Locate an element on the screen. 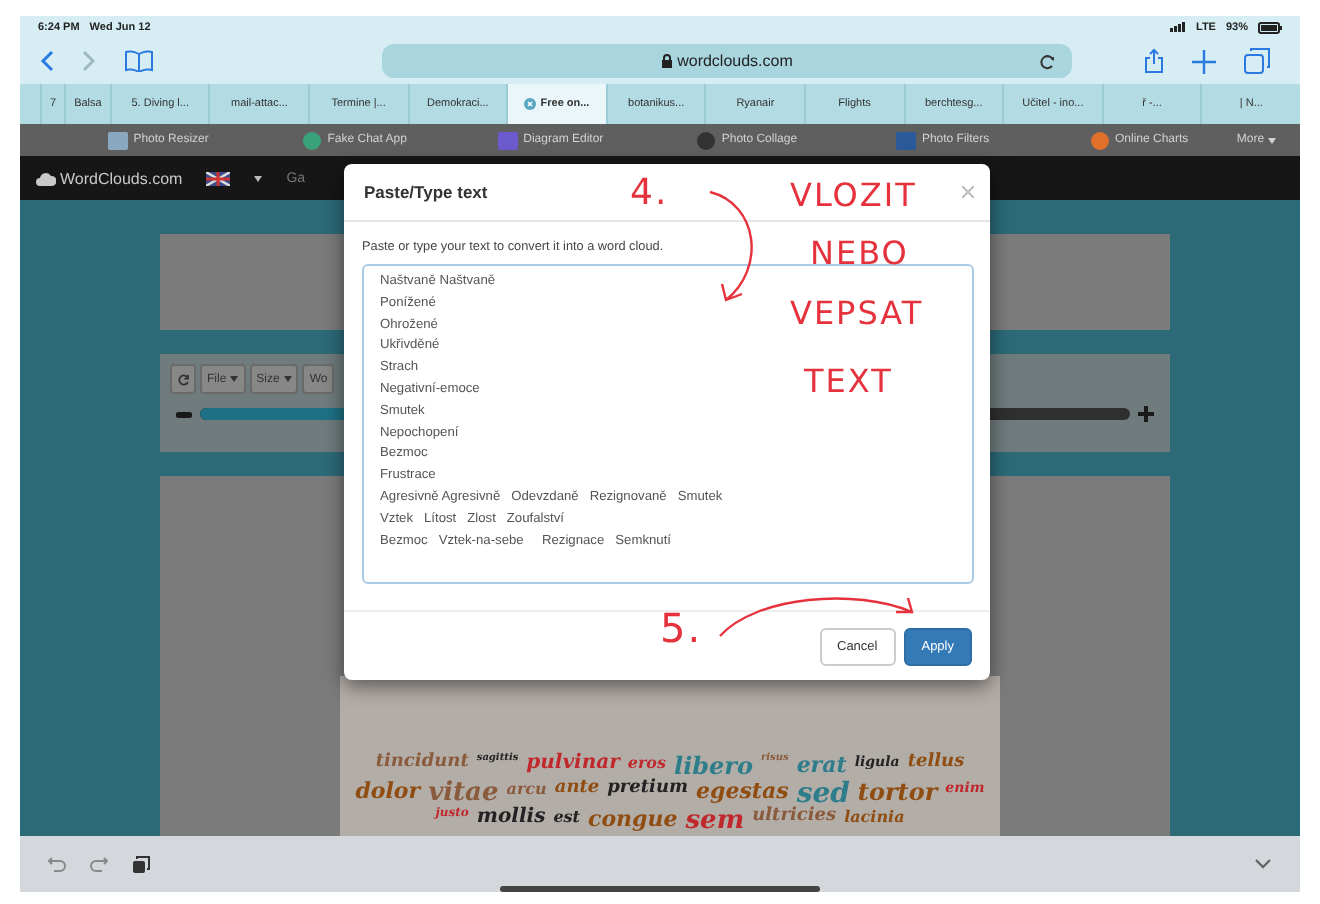  handwritten-note: 5. is located at coordinates (681, 628).